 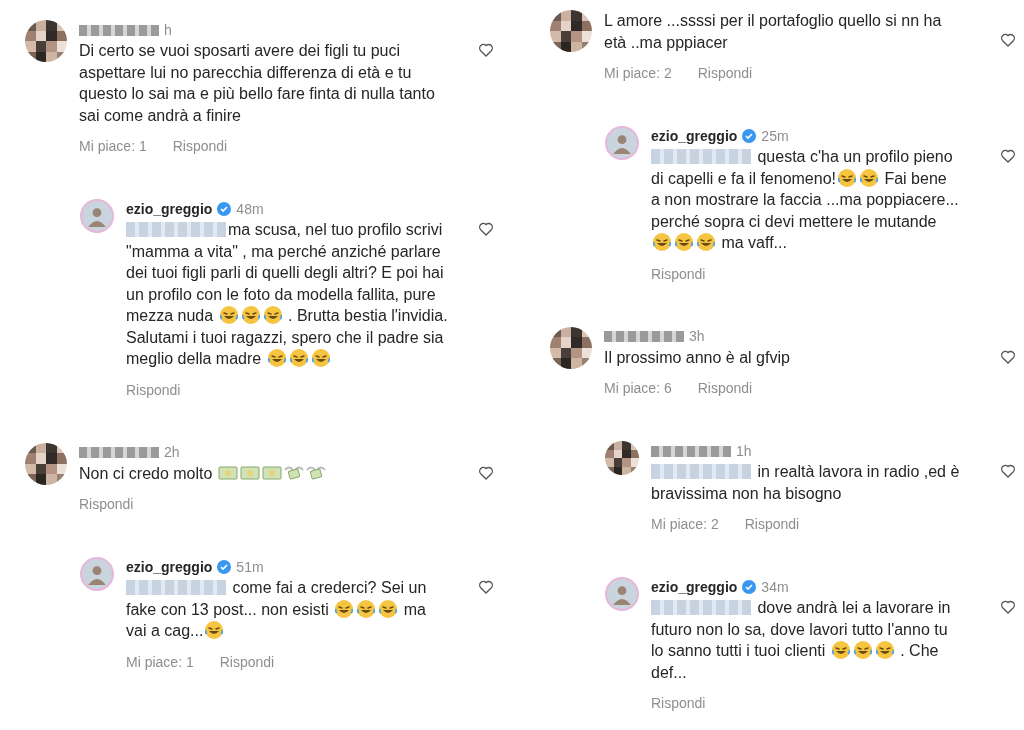 I want to click on comment-text: Di certo se vuoi sposarti avere dei figli tu puci aspettare lui no parecchia differenza di età e tu questo lo sai ma e più bello fare finta di nulla tanto sai come andrà a finire, so click(x=257, y=83).